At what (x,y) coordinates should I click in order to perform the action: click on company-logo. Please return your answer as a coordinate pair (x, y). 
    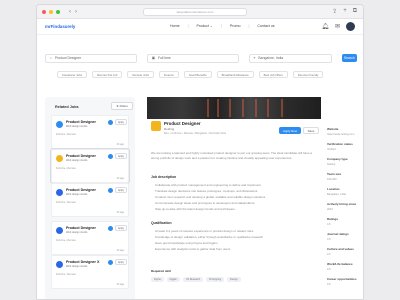
    Looking at the image, I should click on (156, 126).